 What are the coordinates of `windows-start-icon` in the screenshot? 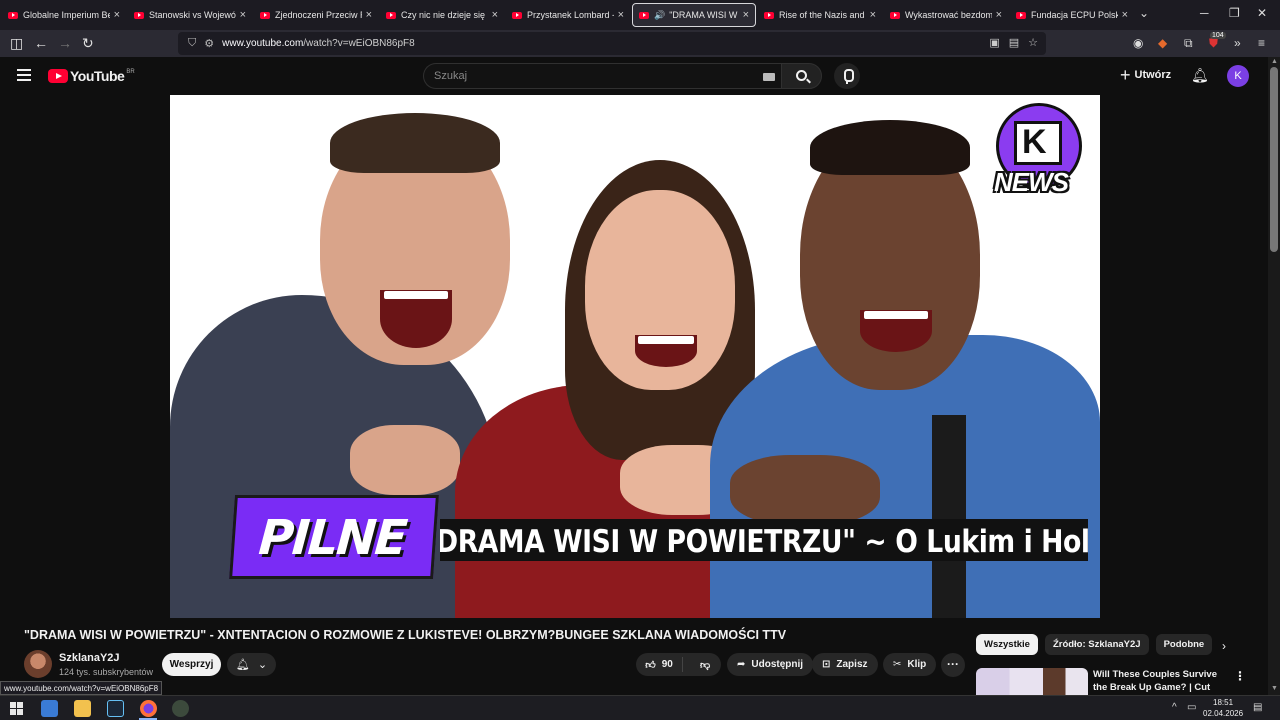 It's located at (16, 708).